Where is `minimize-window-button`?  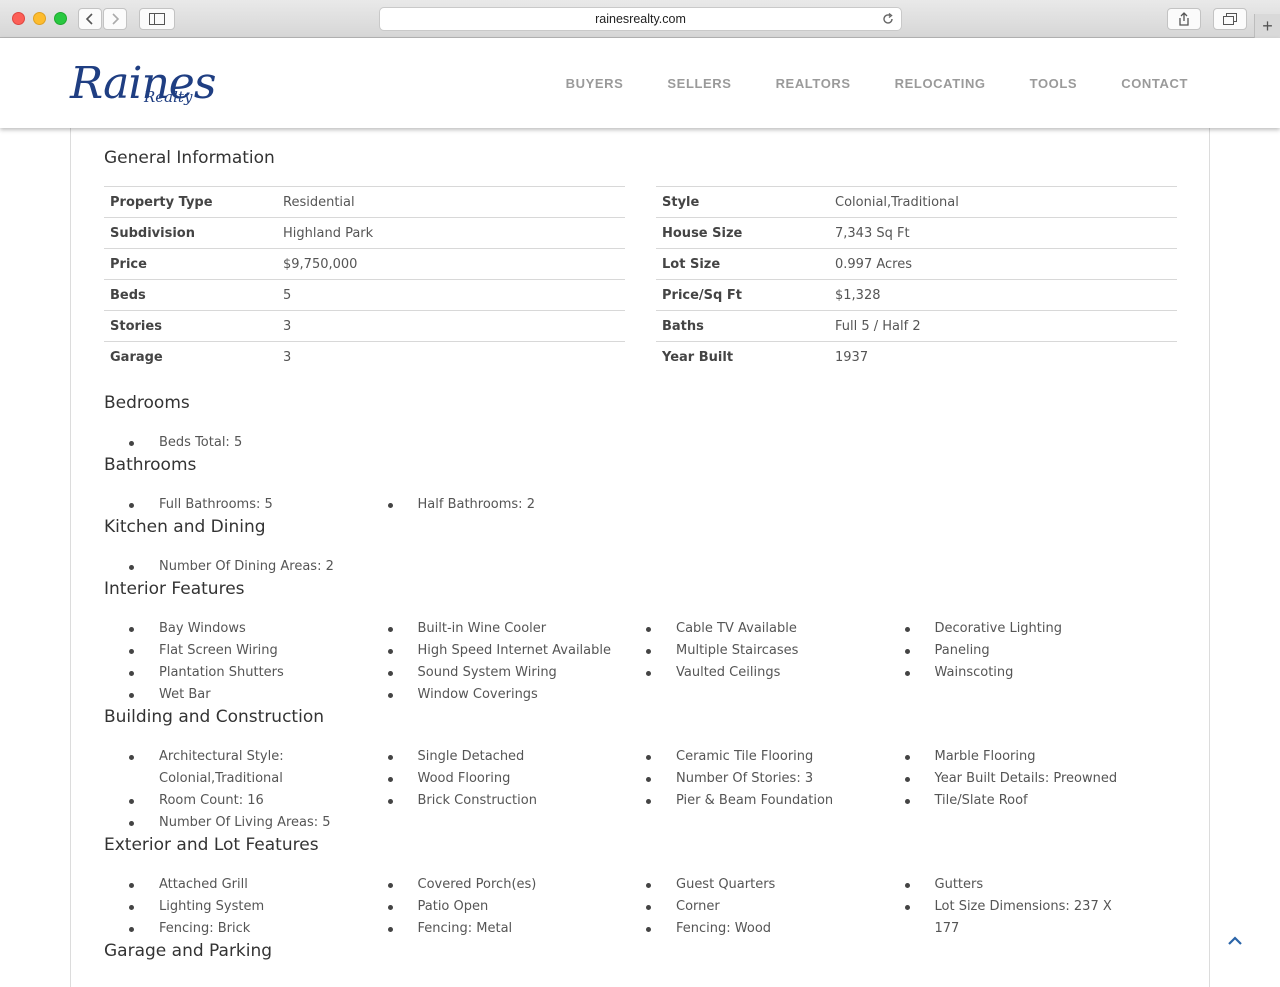
minimize-window-button is located at coordinates (39, 18).